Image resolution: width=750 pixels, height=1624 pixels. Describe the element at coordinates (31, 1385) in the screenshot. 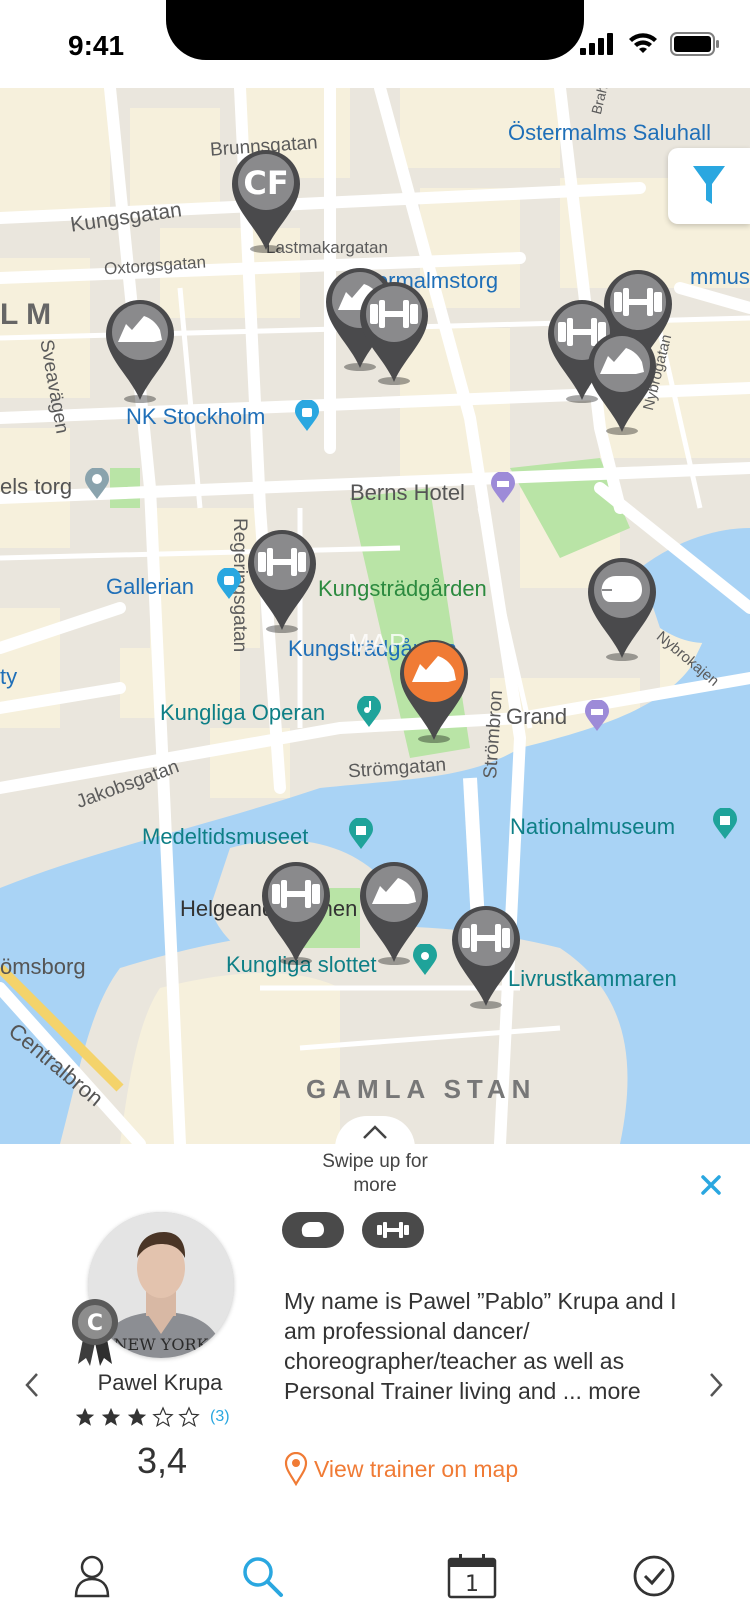

I see `chevron-left-icon` at that location.